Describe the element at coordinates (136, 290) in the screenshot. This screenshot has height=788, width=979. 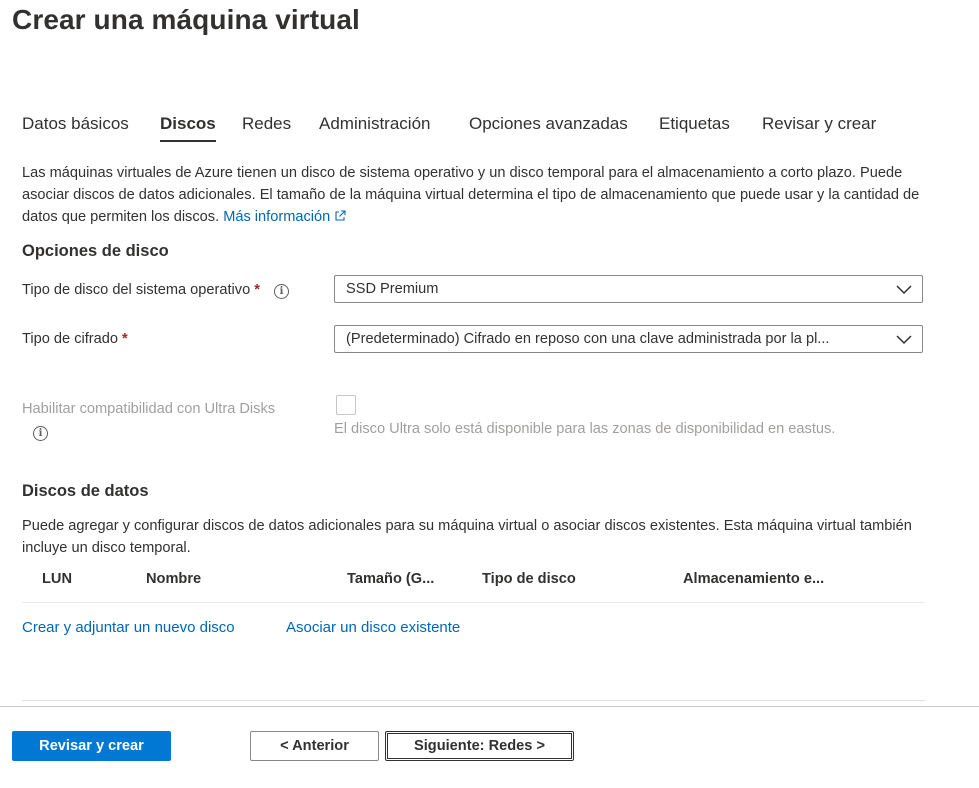
I see `os-disk-type-label-text: Tipo de disco del sistema operativo` at that location.